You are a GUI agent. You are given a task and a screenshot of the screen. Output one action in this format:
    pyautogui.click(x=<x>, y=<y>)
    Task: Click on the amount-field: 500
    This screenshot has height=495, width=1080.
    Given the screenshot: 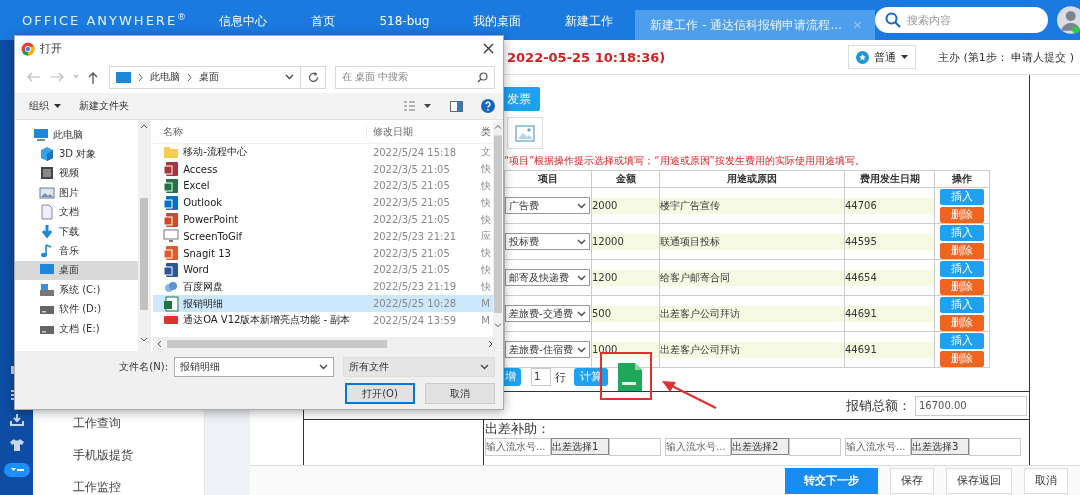 What is the action you would take?
    pyautogui.click(x=625, y=313)
    